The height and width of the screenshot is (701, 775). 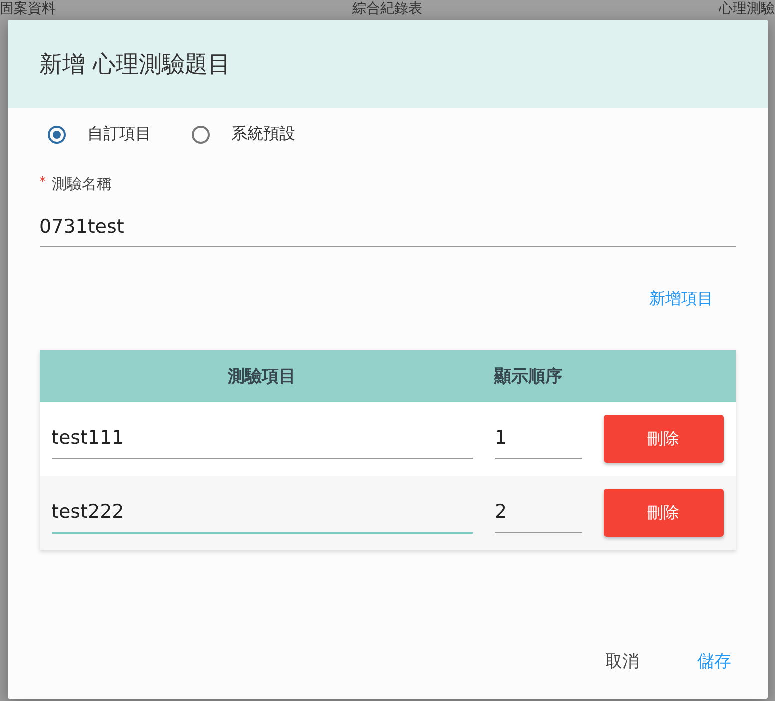 What do you see at coordinates (28, 9) in the screenshot?
I see `background-tab-label: 固案資料` at bounding box center [28, 9].